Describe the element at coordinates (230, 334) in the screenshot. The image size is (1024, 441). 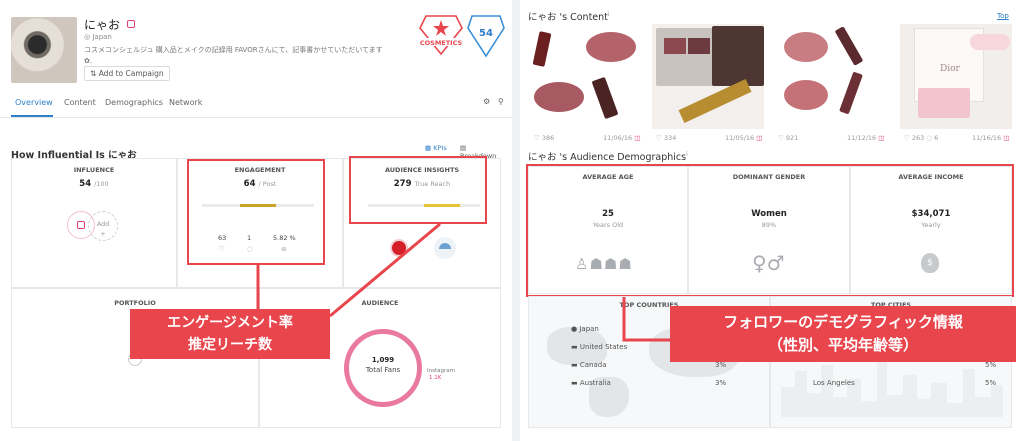
I see `callout-left: エンゲージメント率 推定リーチ数` at that location.